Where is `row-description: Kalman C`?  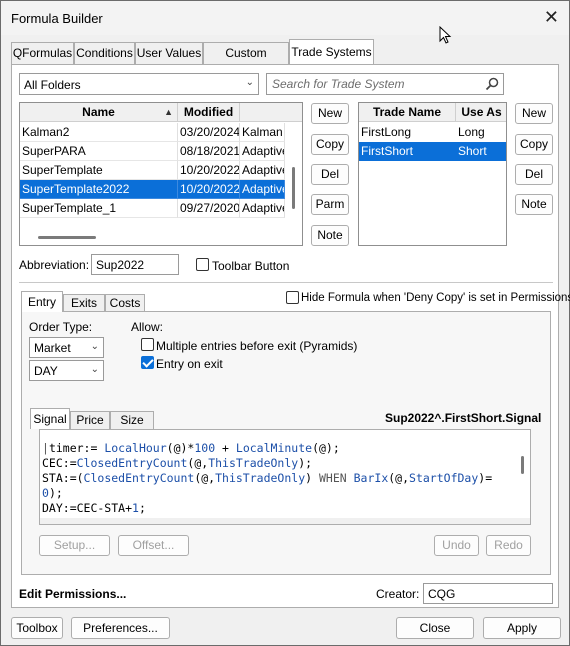
row-description: Kalman C is located at coordinates (262, 132).